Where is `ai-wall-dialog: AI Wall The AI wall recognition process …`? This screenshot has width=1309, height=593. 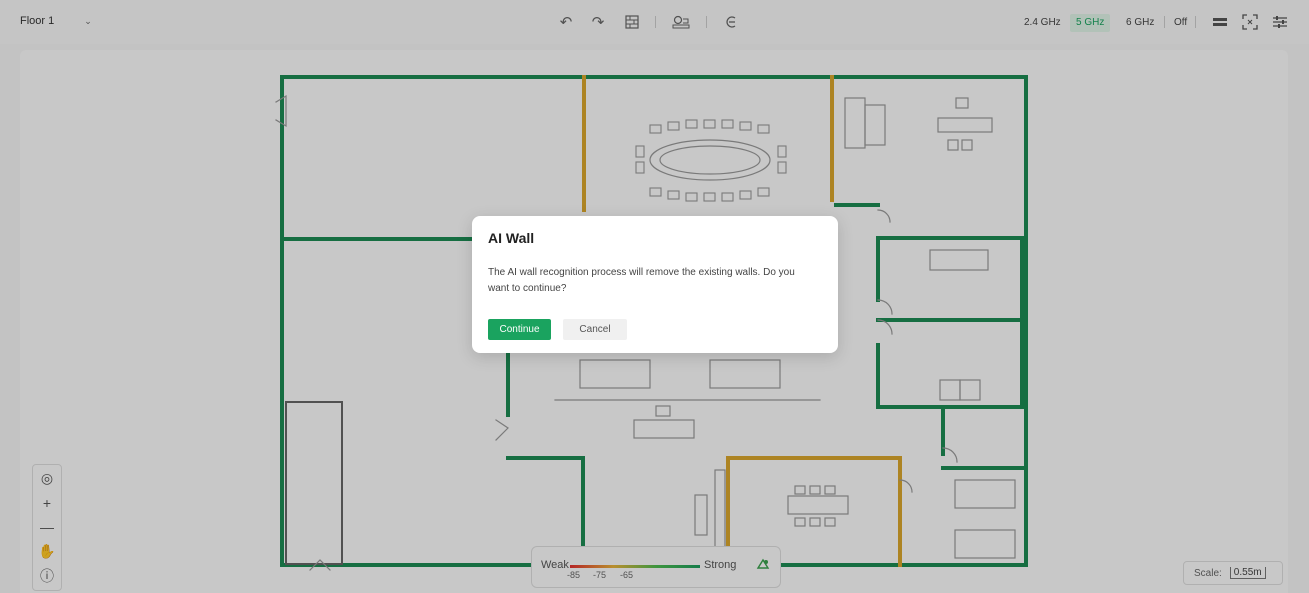
ai-wall-dialog: AI Wall The AI wall recognition process … is located at coordinates (655, 284).